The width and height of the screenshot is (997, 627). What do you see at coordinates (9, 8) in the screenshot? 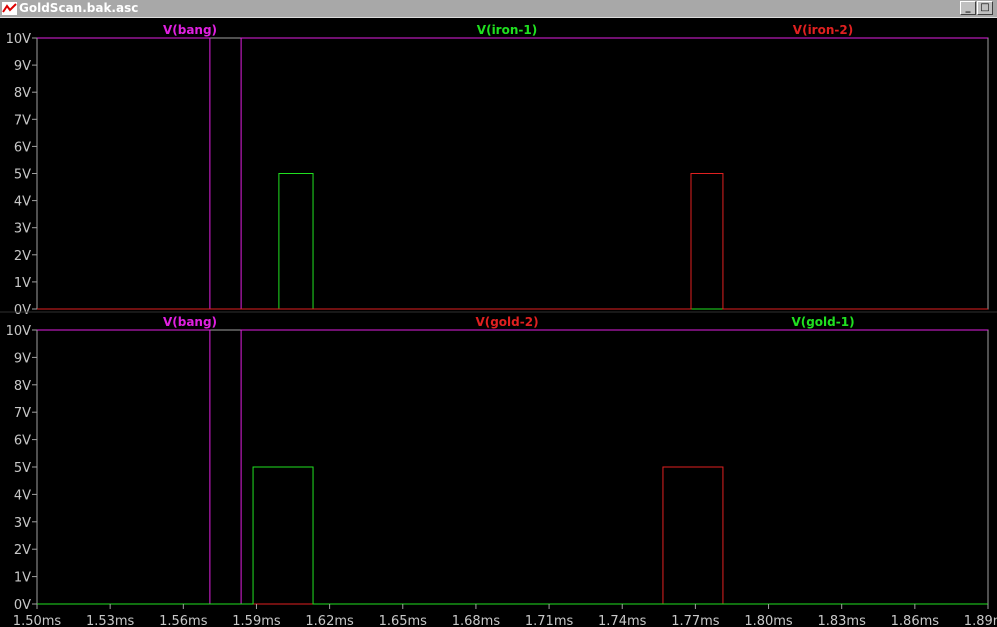
I see `waveform-app-icon` at bounding box center [9, 8].